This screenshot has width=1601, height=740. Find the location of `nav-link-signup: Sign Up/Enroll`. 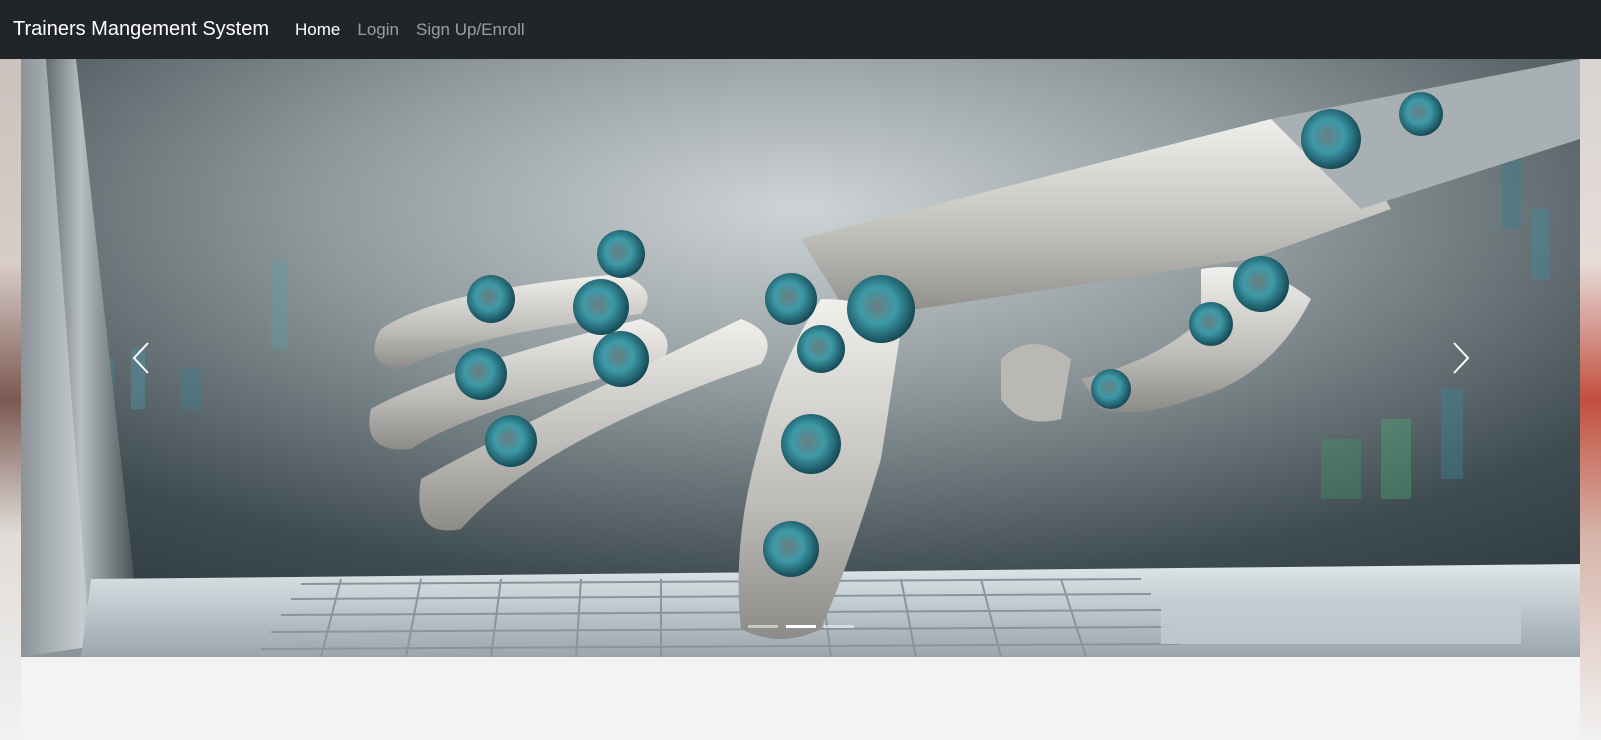

nav-link-signup: Sign Up/Enroll is located at coordinates (470, 30).